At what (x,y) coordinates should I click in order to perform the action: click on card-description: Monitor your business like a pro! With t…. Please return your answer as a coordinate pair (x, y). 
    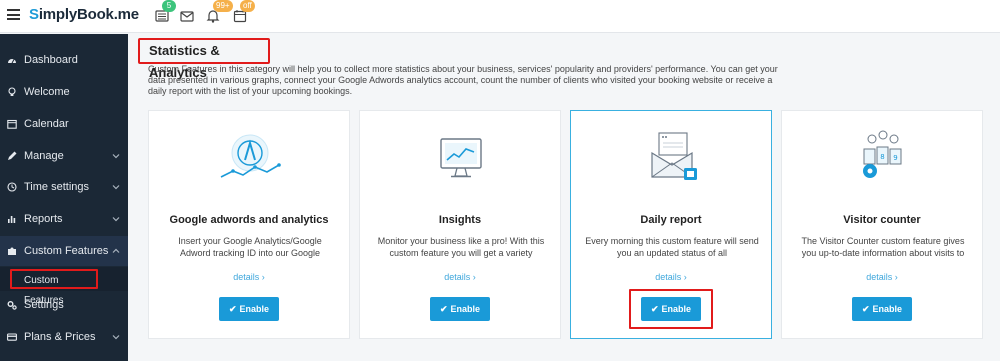
    Looking at the image, I should click on (461, 247).